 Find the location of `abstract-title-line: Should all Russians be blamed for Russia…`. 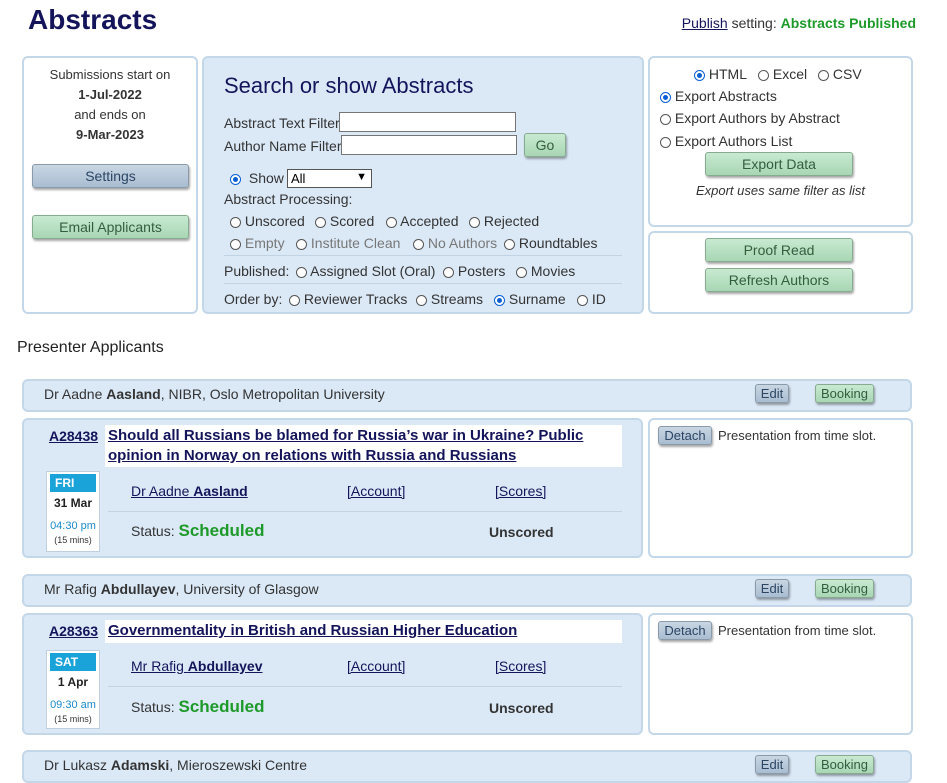

abstract-title-line: Should all Russians be blamed for Russia… is located at coordinates (345, 435).